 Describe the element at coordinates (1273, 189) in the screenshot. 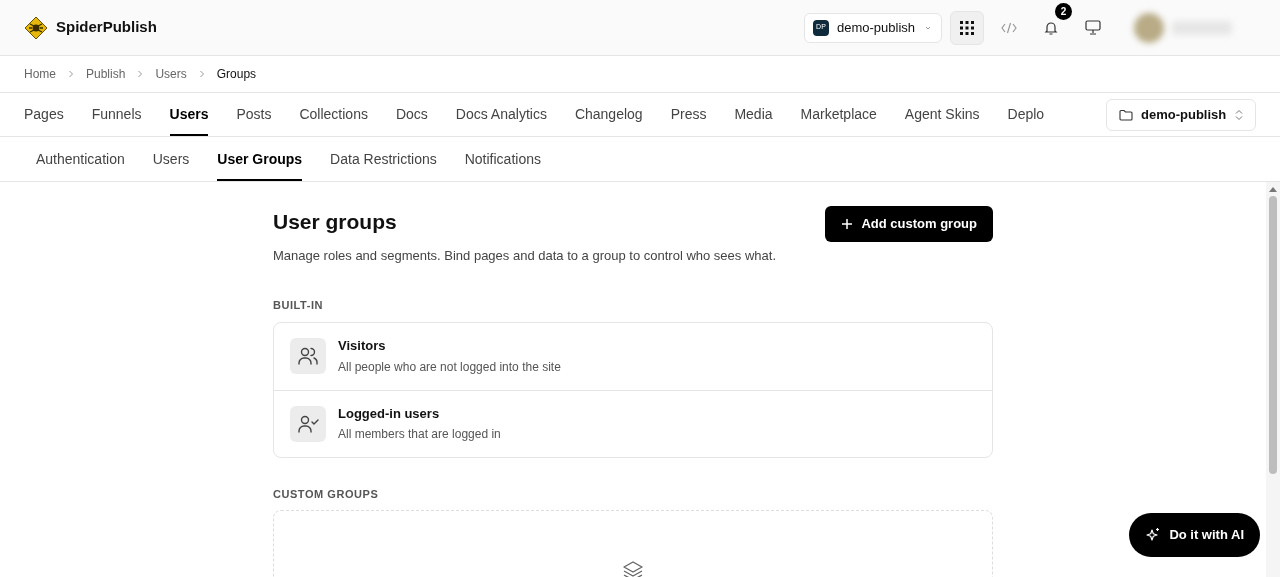

I see `scroll-up-icon` at that location.